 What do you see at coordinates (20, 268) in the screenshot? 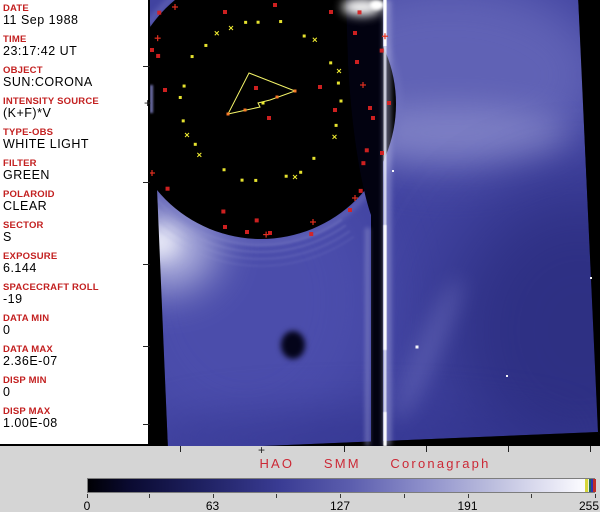
I see `field-value: 6.144` at bounding box center [20, 268].